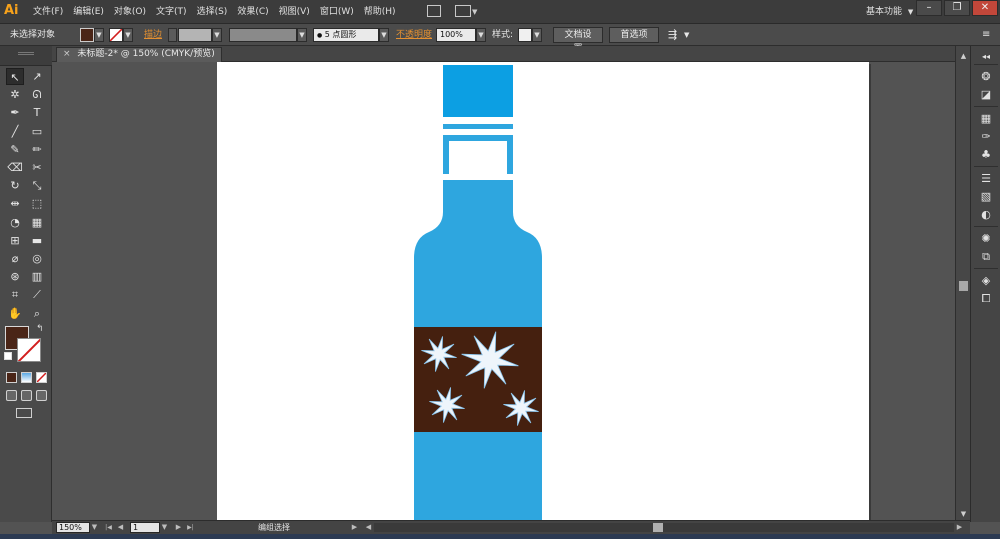  What do you see at coordinates (986, 281) in the screenshot?
I see `layers-panel-icon: ◈` at bounding box center [986, 281].